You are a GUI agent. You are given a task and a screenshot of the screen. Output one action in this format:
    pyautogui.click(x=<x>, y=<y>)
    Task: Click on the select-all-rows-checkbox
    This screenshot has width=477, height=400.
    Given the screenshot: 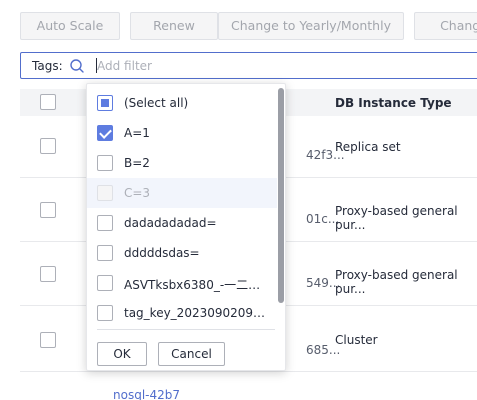 What is the action you would take?
    pyautogui.click(x=48, y=102)
    